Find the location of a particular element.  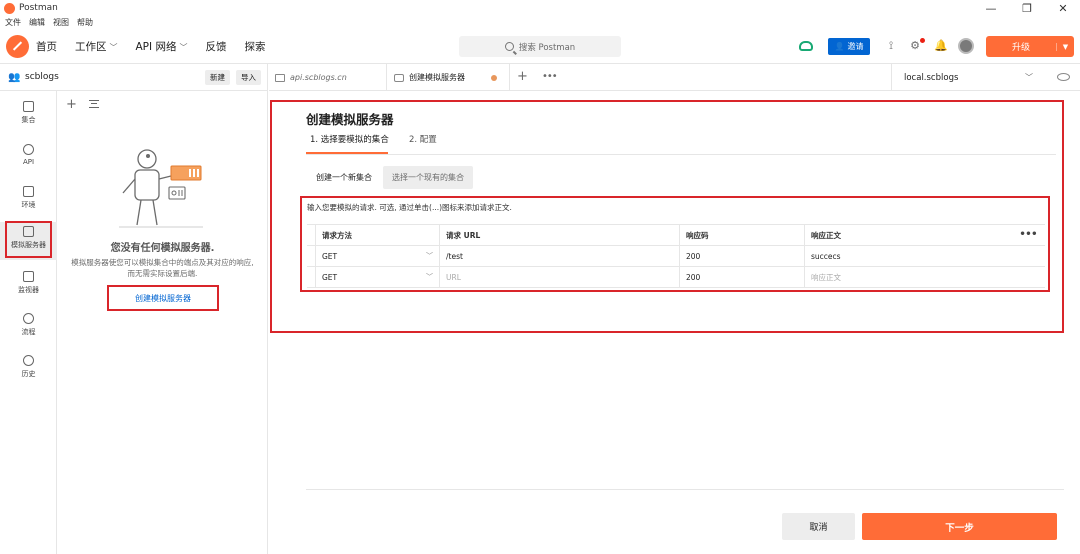

highlight-box is located at coordinates (28, 239).